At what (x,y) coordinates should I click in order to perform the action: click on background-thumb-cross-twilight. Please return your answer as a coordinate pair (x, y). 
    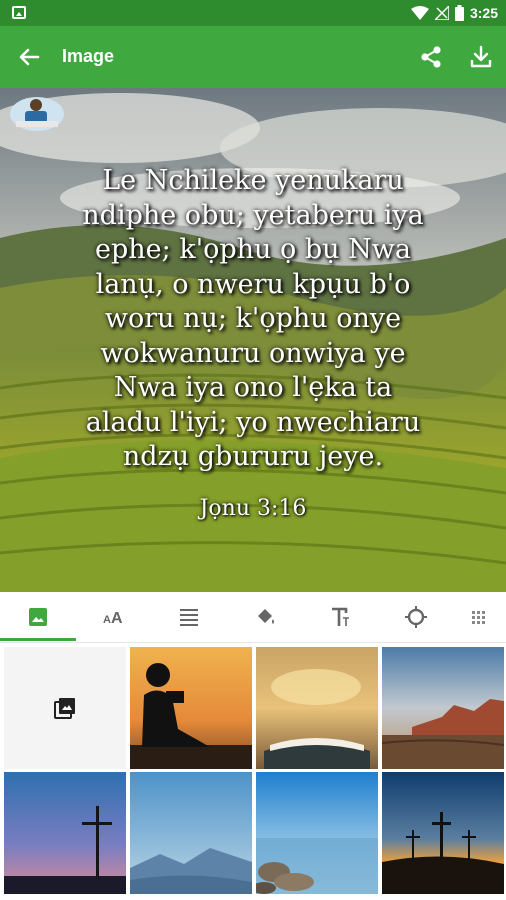
    Looking at the image, I should click on (65, 833).